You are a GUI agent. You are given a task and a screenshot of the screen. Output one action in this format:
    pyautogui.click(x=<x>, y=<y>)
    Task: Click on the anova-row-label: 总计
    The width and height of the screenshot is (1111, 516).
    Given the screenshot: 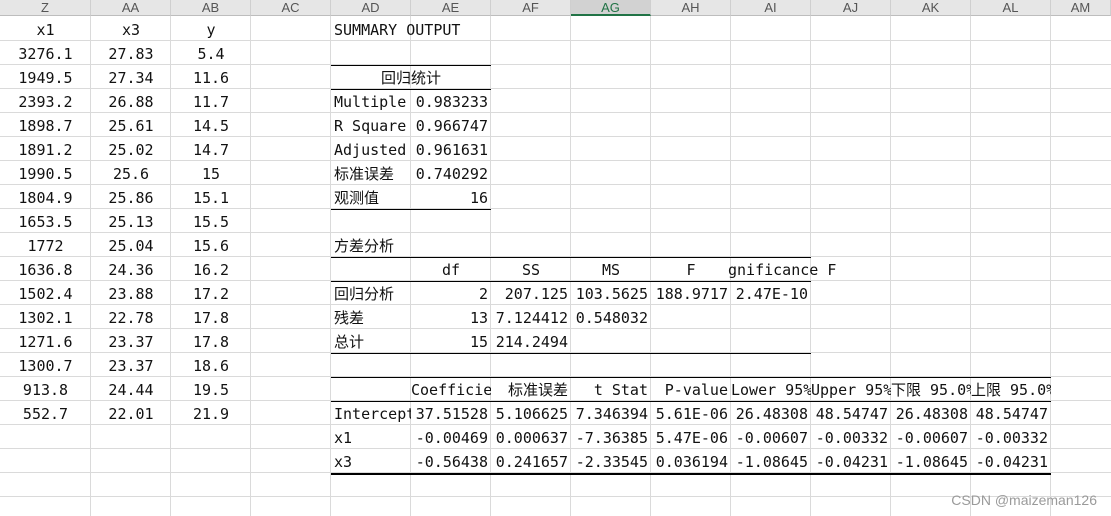 What is the action you would take?
    pyautogui.click(x=371, y=342)
    